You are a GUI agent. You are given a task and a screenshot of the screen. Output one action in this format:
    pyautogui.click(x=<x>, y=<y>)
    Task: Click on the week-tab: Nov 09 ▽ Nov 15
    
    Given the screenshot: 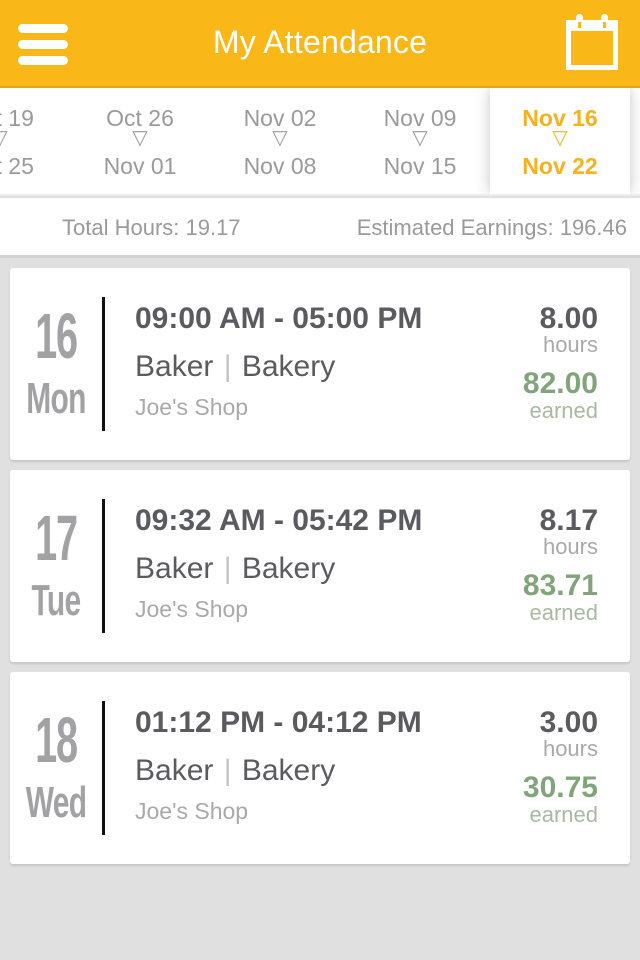 What is the action you would take?
    pyautogui.click(x=420, y=141)
    